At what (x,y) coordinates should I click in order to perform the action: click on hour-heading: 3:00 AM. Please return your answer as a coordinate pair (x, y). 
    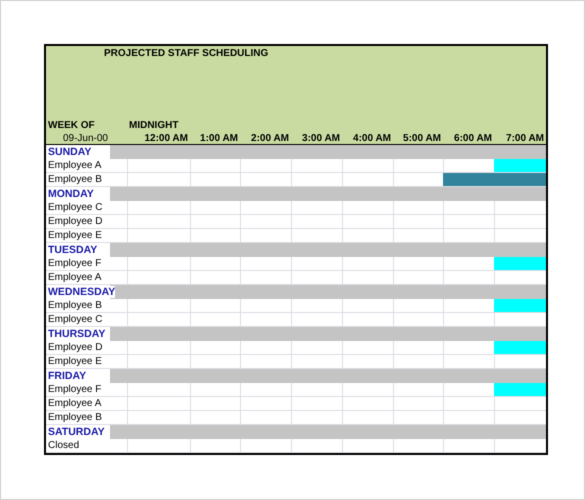
    Looking at the image, I should click on (321, 138).